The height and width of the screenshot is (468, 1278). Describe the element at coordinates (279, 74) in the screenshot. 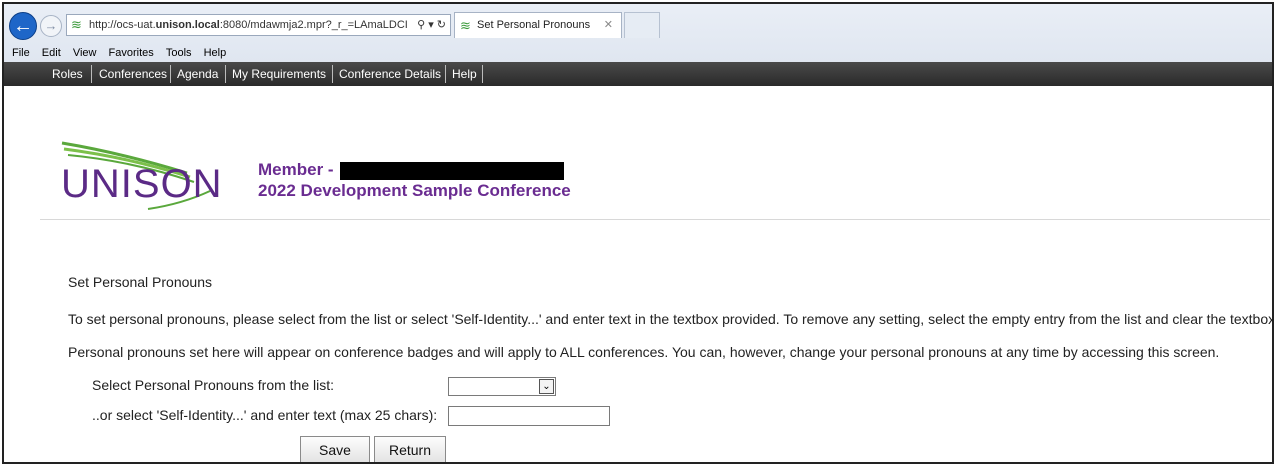

I see `nav-my-requirements: My Requirements` at that location.